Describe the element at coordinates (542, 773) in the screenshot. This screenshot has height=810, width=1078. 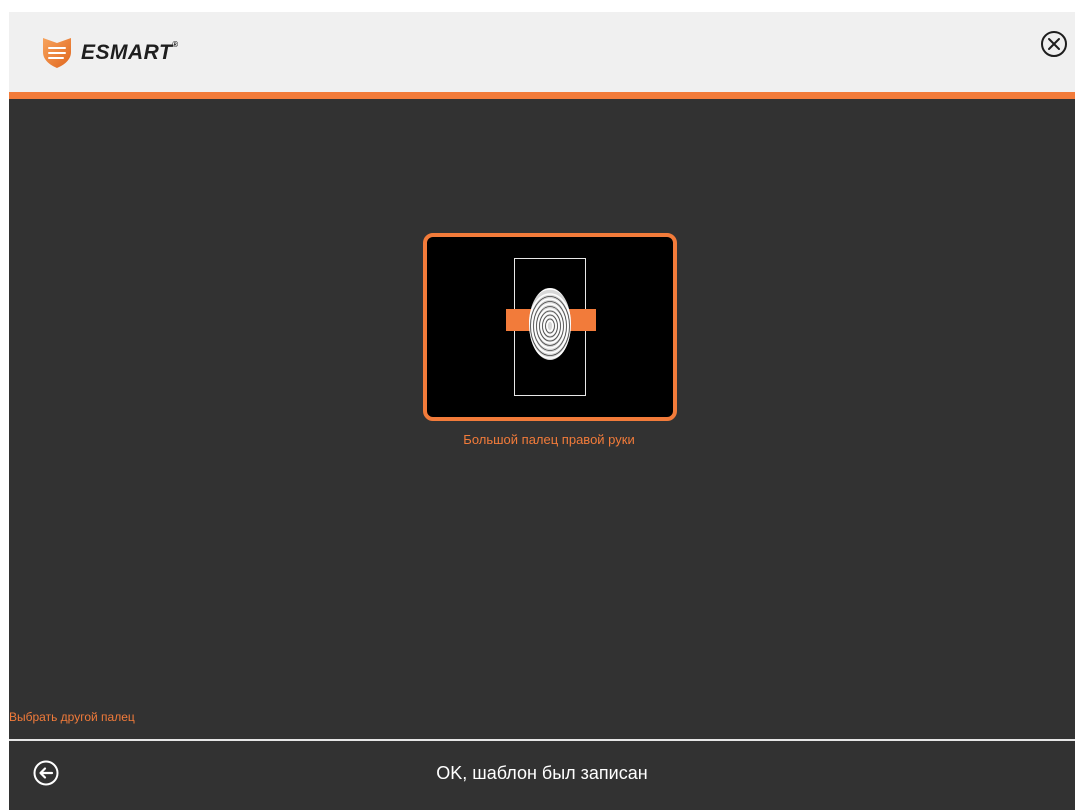
I see `status-message: OK, шаблон был записан` at that location.